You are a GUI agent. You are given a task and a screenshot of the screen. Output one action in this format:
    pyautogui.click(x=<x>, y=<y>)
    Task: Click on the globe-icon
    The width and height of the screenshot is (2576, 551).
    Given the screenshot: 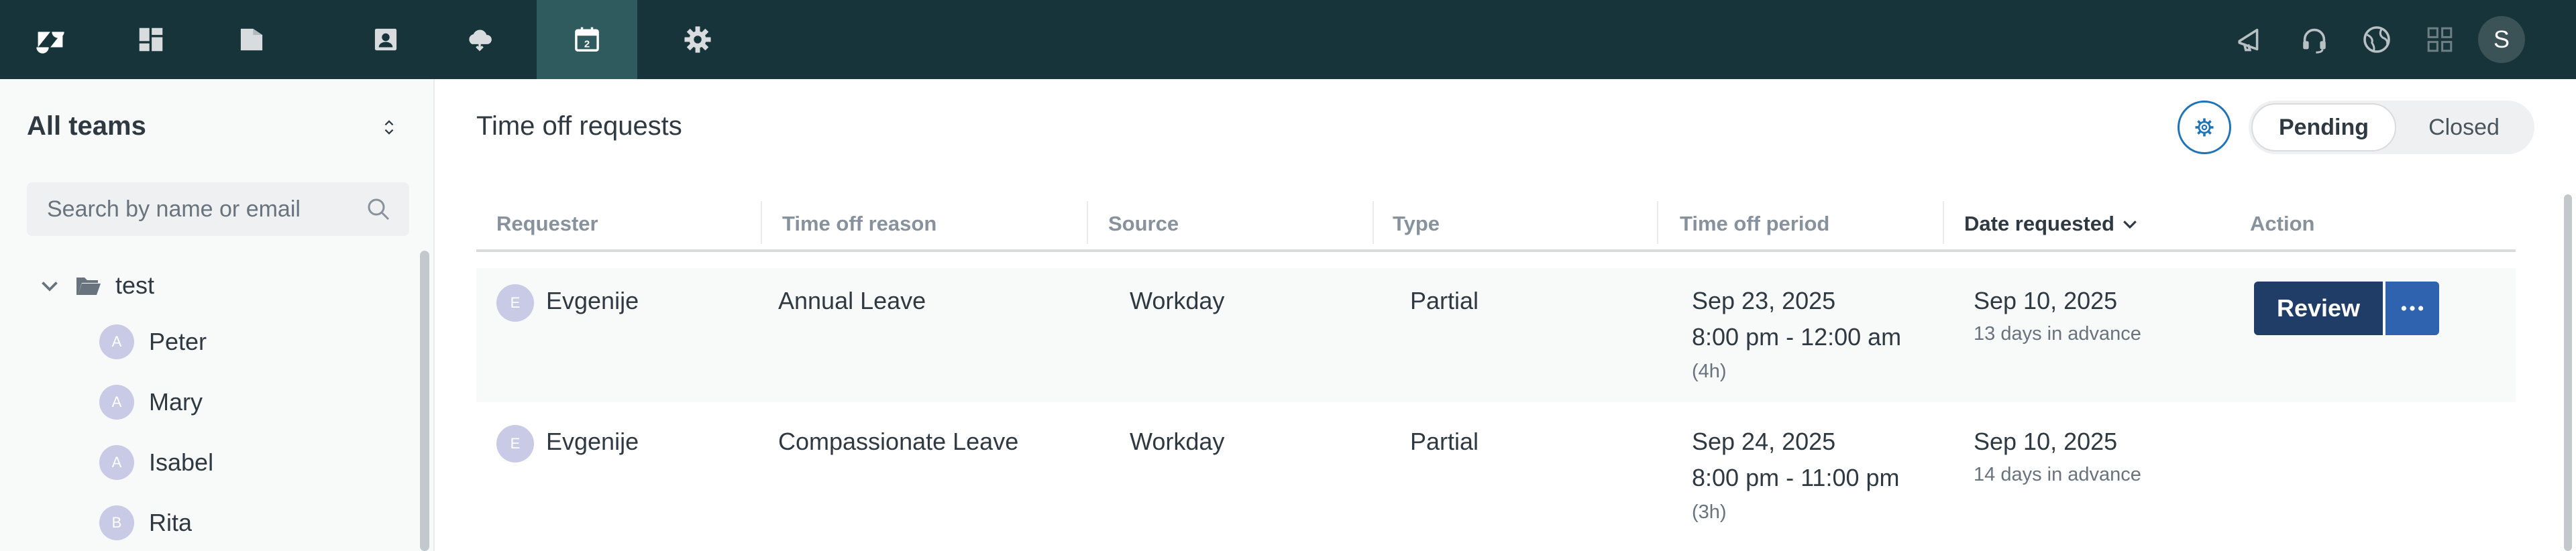 What is the action you would take?
    pyautogui.click(x=2377, y=39)
    